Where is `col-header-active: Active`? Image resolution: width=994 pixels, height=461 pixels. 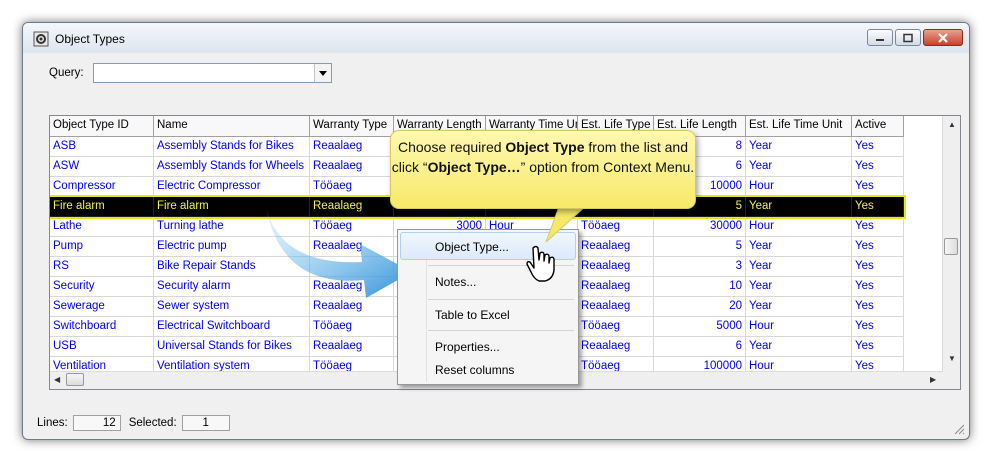
col-header-active: Active is located at coordinates (878, 126).